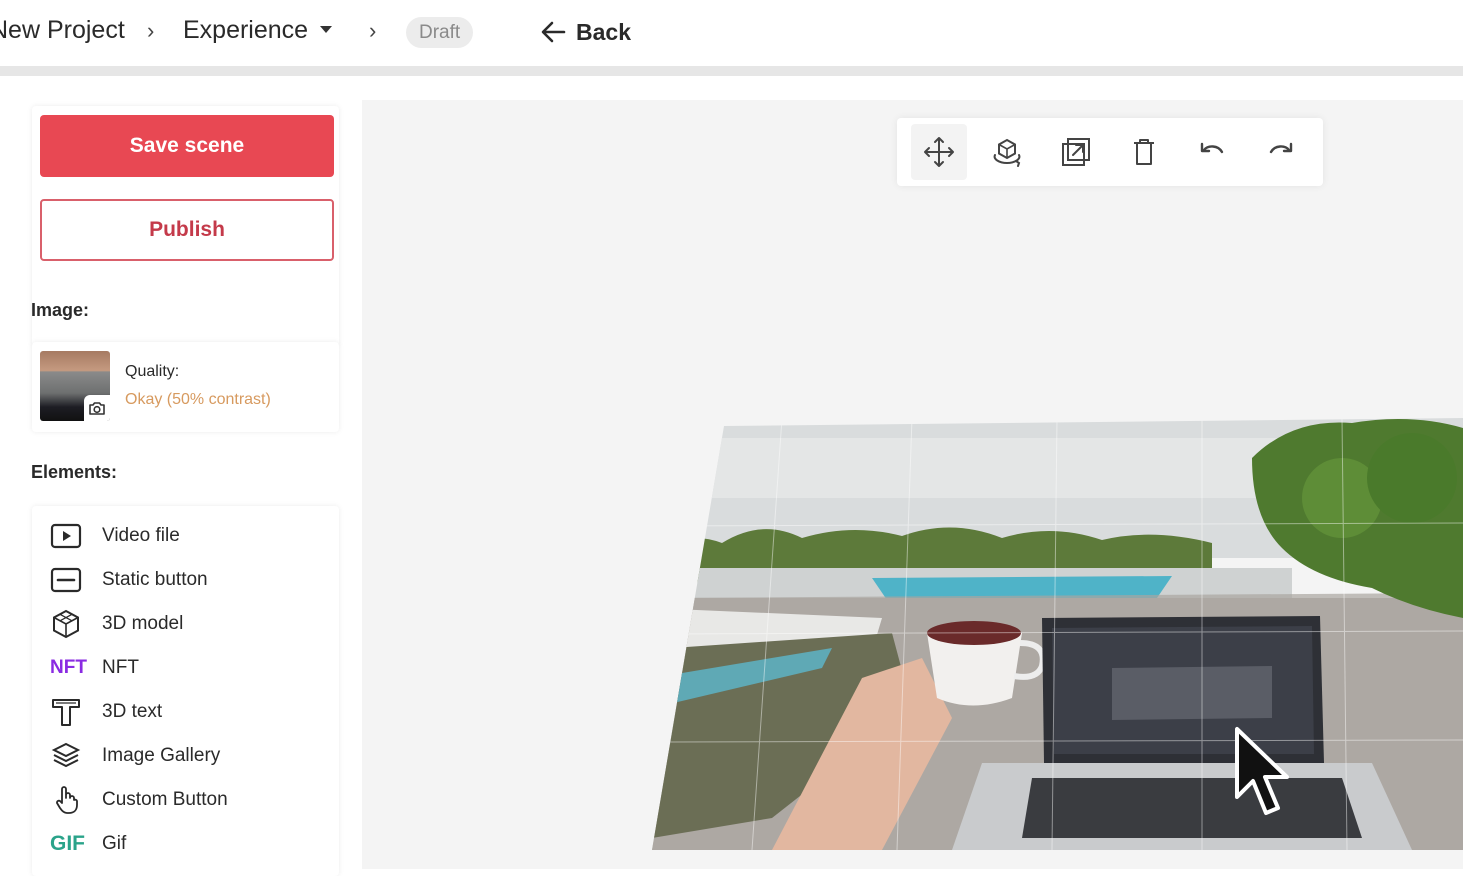 Image resolution: width=1463 pixels, height=876 pixels. What do you see at coordinates (69, 624) in the screenshot?
I see `cube-icon` at bounding box center [69, 624].